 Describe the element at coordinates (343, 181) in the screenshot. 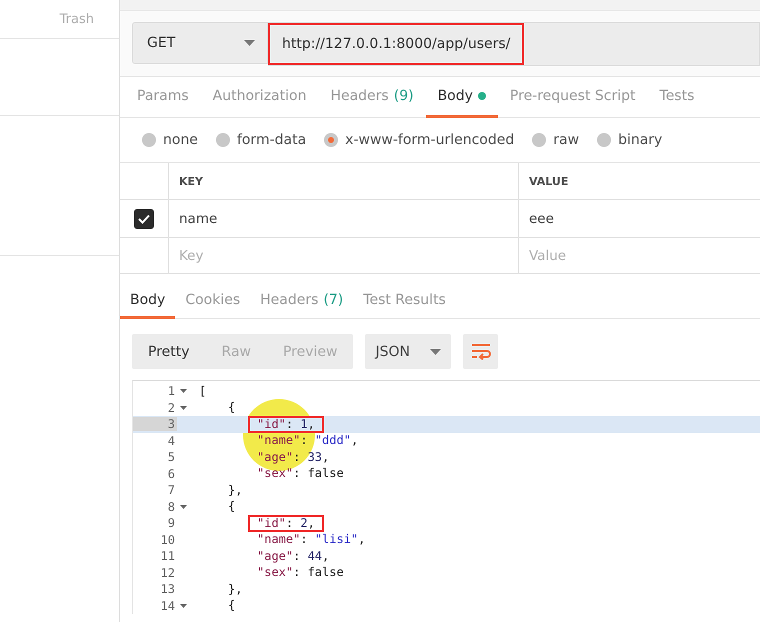

I see `column-header: KEY` at that location.